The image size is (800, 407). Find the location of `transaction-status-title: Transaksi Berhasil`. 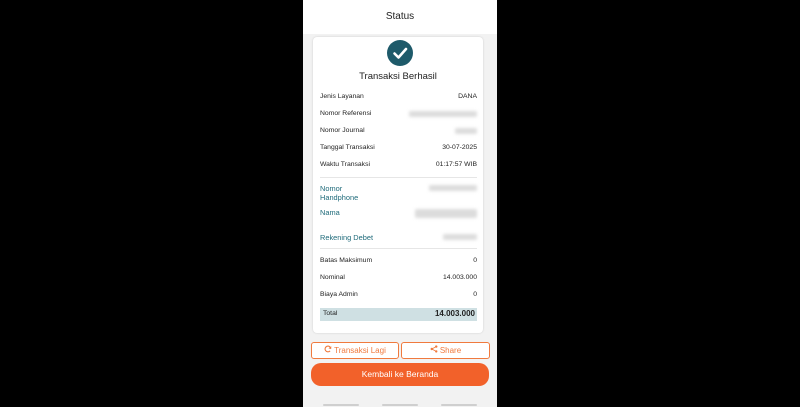

transaction-status-title: Transaksi Berhasil is located at coordinates (398, 76).